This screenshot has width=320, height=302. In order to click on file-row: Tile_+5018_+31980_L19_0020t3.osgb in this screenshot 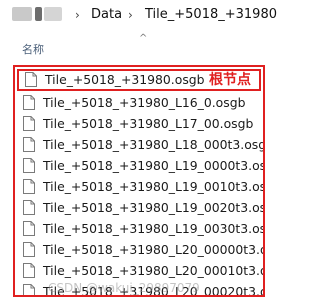, I will do `click(139, 208)`.